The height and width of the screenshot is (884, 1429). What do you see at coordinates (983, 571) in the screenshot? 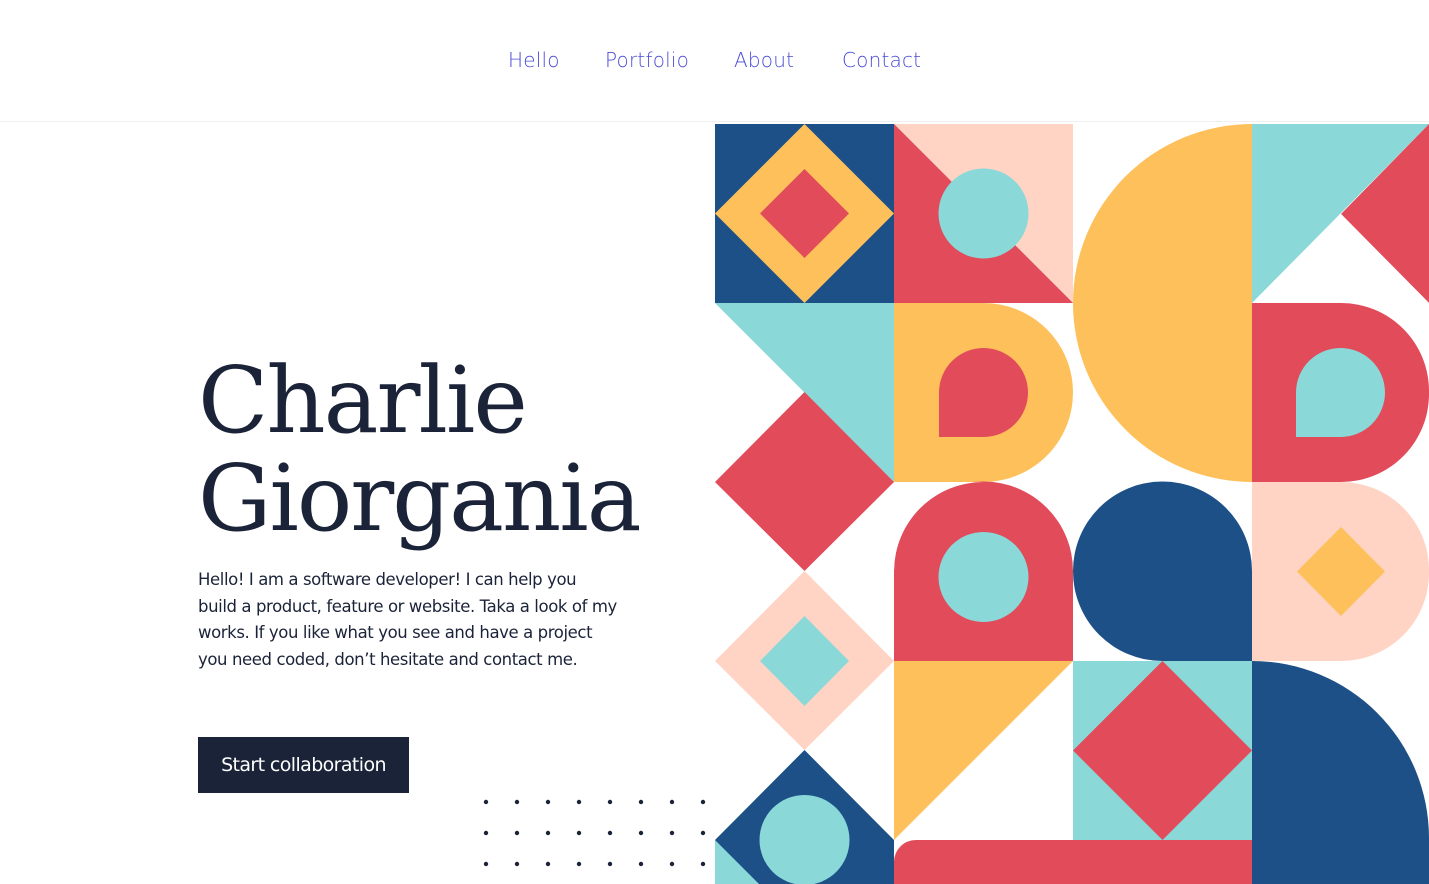
I see `tile-red-teal-circle` at bounding box center [983, 571].